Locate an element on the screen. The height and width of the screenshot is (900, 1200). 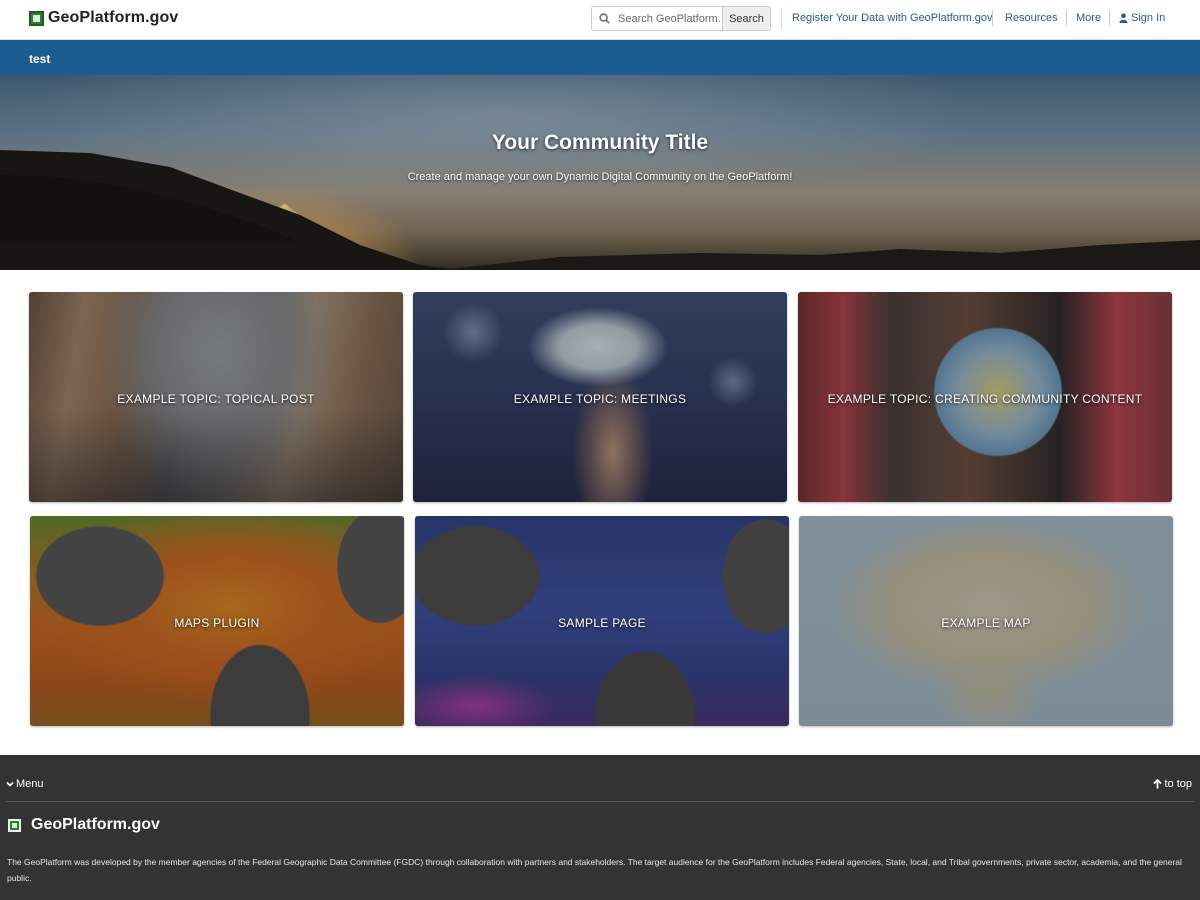
card-sample-page: SAMPLE PAGE is located at coordinates (602, 621).